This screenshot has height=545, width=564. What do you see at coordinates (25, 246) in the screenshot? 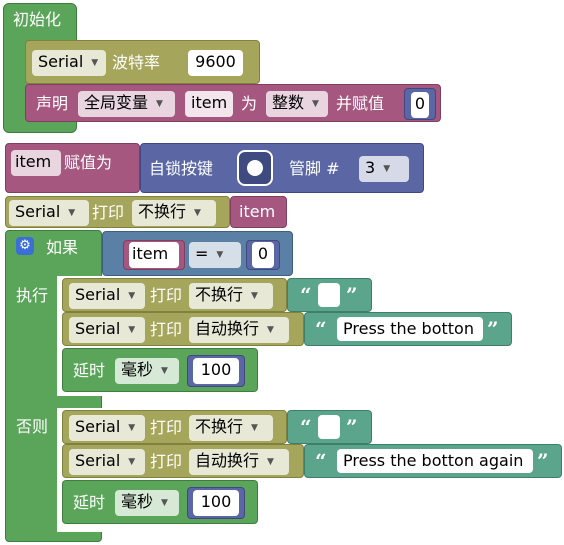
I see `gear-icon: ⚙` at bounding box center [25, 246].